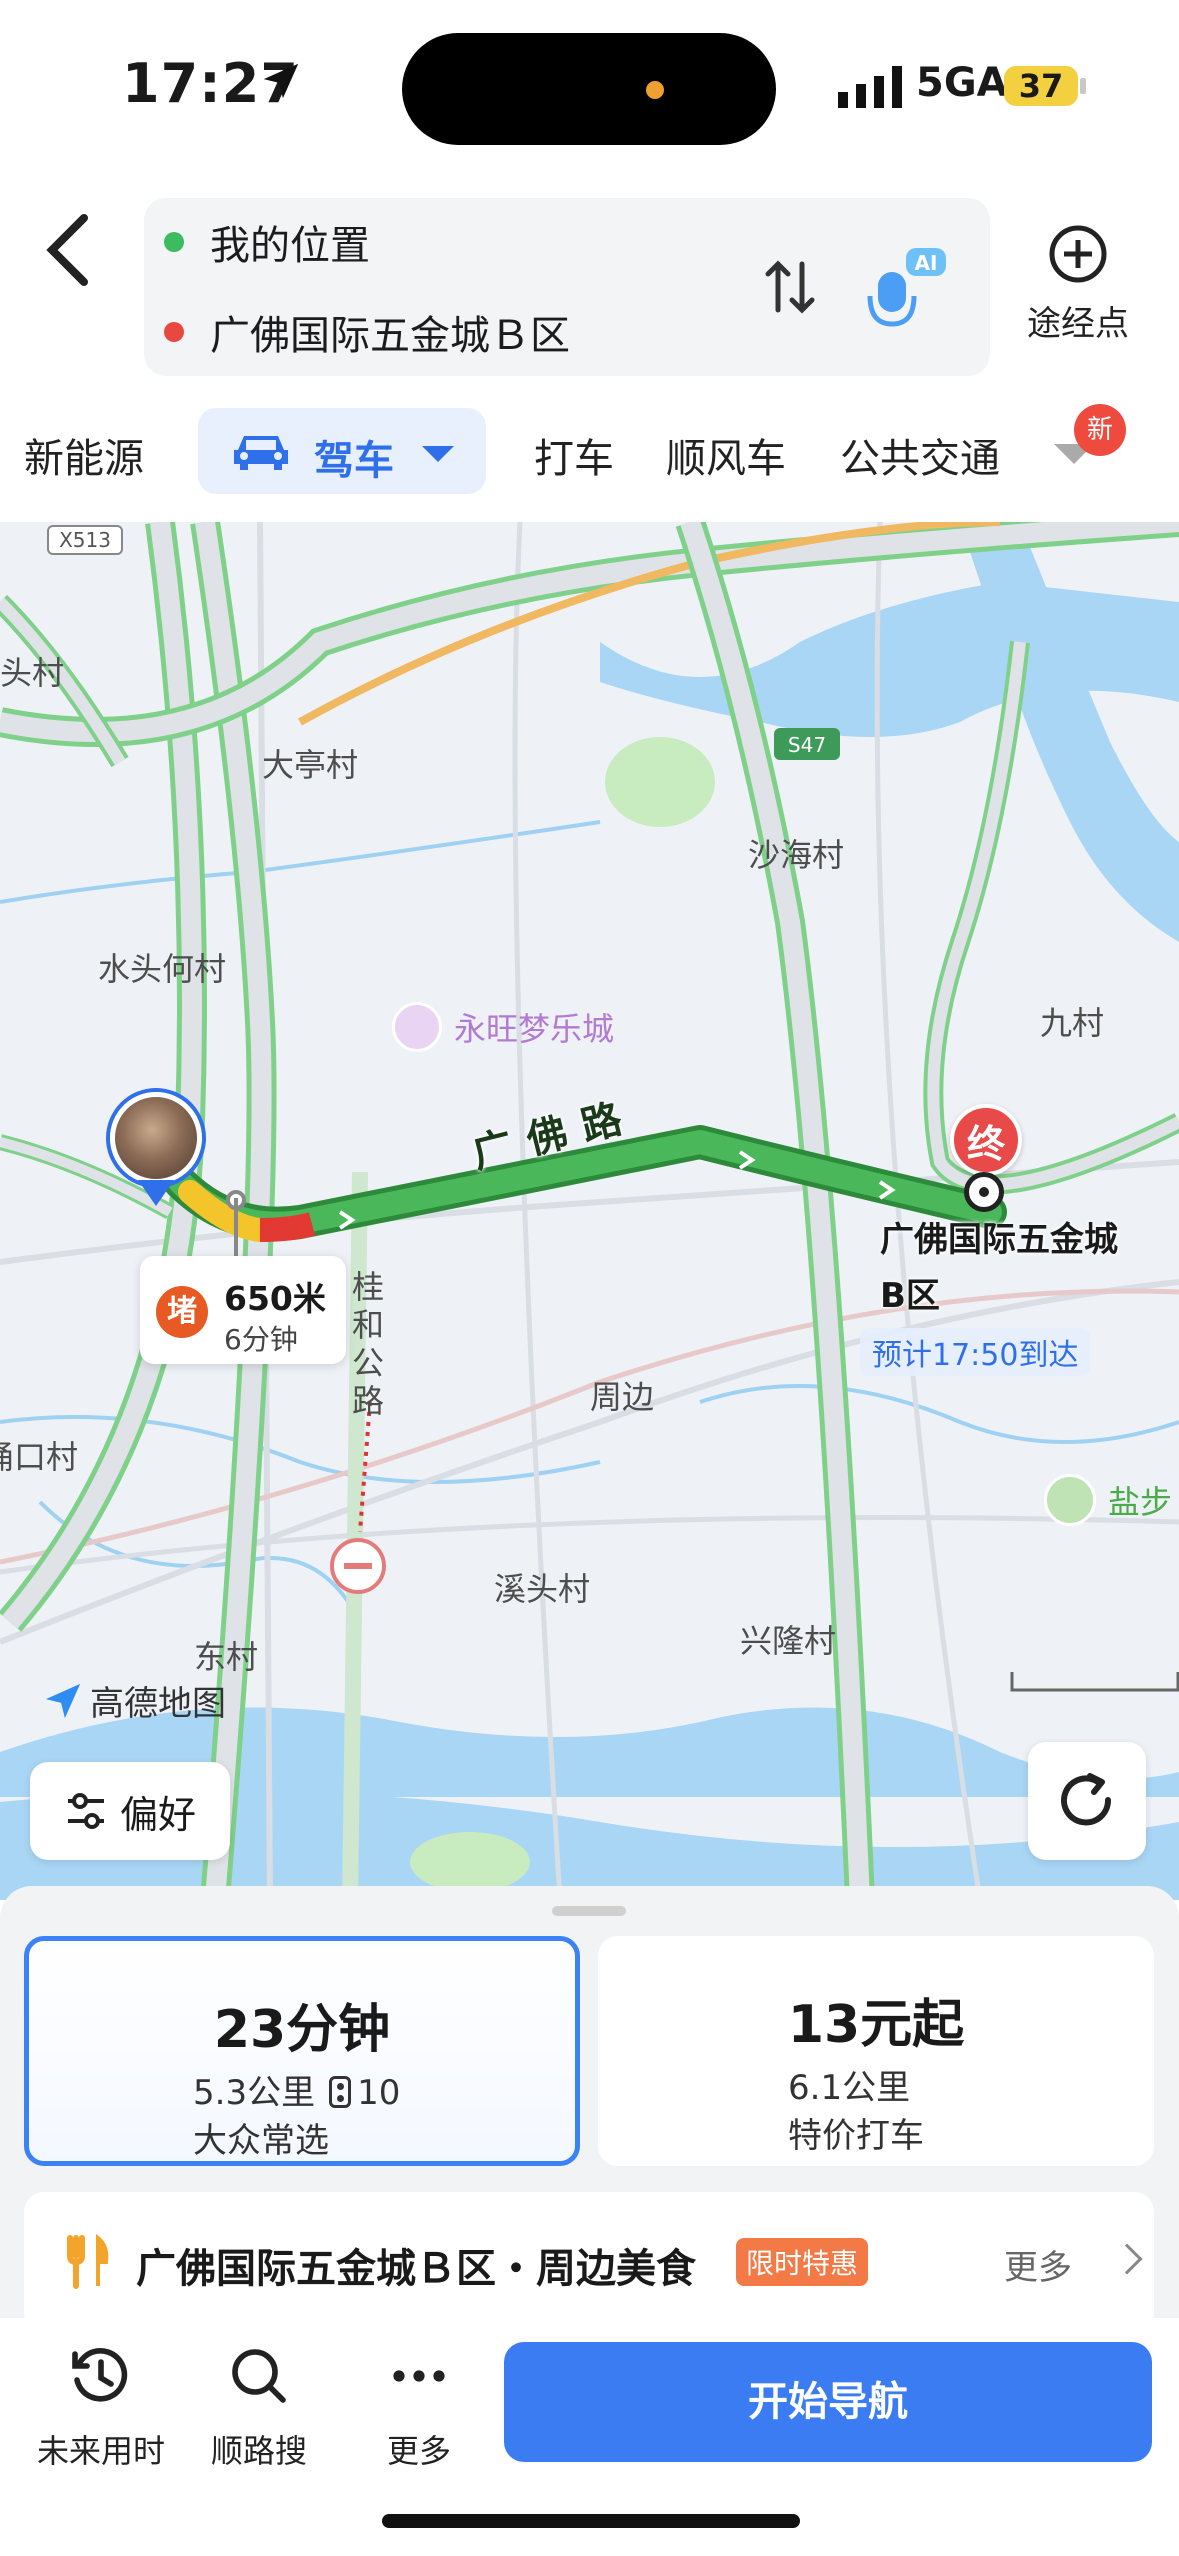  I want to click on drive-tag: 大众常选, so click(261, 2141).